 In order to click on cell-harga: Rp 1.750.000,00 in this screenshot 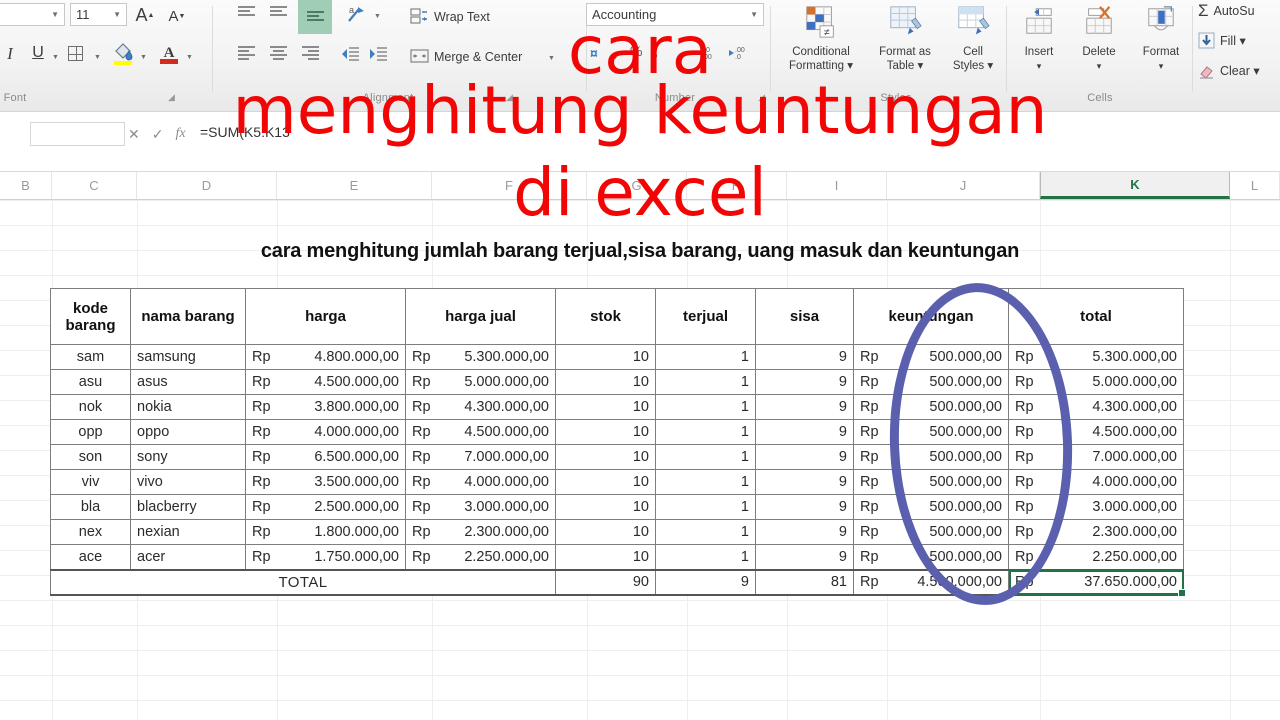, I will do `click(325, 557)`.